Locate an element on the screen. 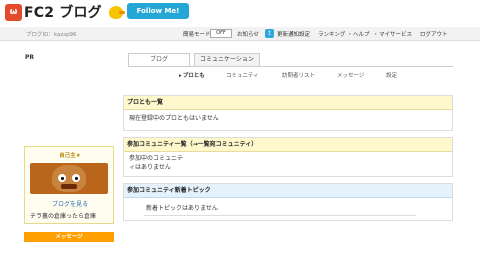 The image size is (480, 255). topics-divider is located at coordinates (280, 215).